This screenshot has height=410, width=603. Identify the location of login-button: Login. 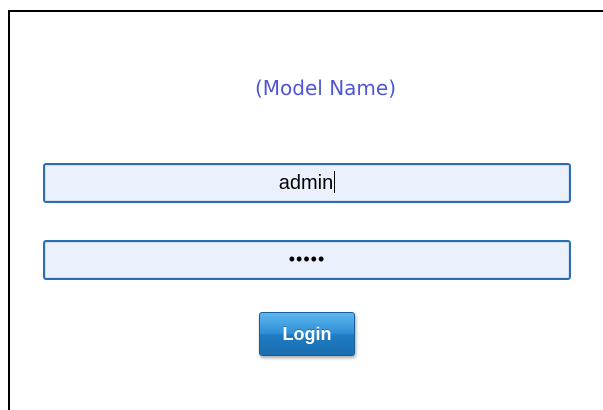
(307, 334).